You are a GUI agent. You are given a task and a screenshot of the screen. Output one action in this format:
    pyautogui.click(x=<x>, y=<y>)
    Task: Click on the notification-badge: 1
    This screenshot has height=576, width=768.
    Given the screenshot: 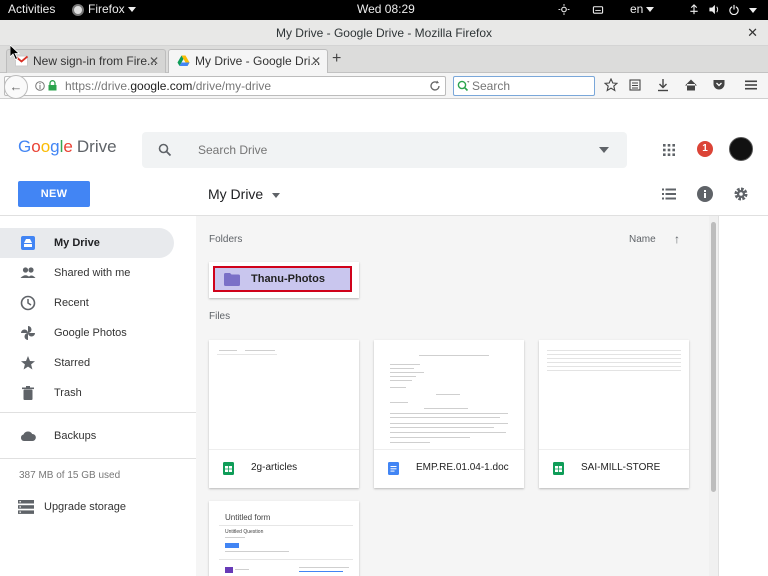 What is the action you would take?
    pyautogui.click(x=705, y=149)
    